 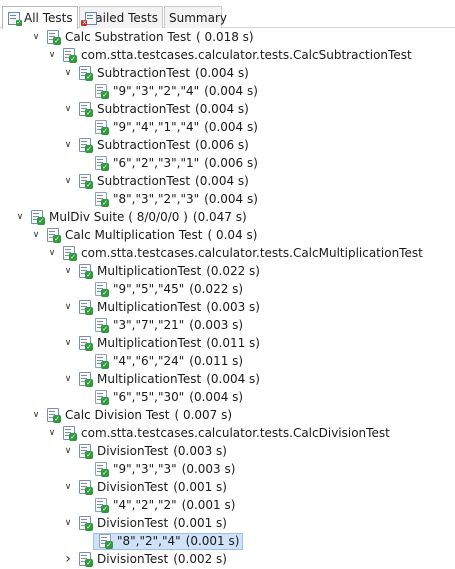 I want to click on tree-node-row: ∨ ✓ MultiplicationTest (0.011 s), so click(x=227, y=343).